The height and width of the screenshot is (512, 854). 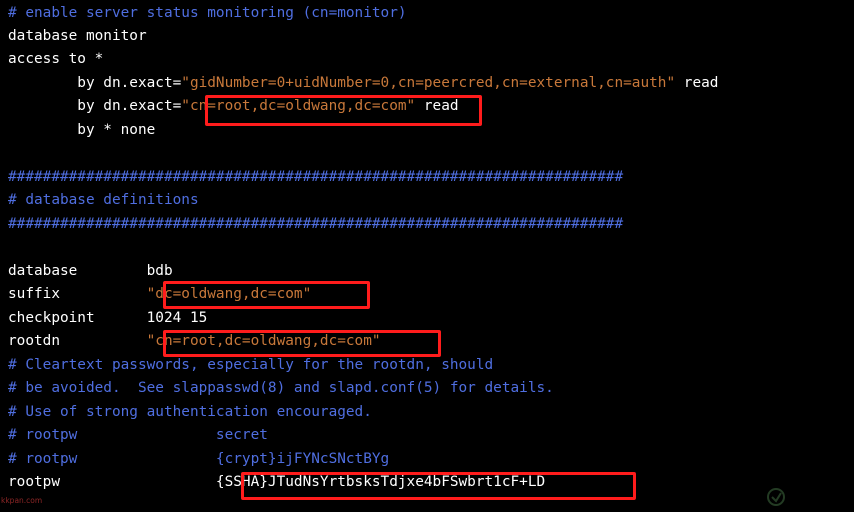 What do you see at coordinates (77, 341) in the screenshot?
I see `config-text: rootdn` at bounding box center [77, 341].